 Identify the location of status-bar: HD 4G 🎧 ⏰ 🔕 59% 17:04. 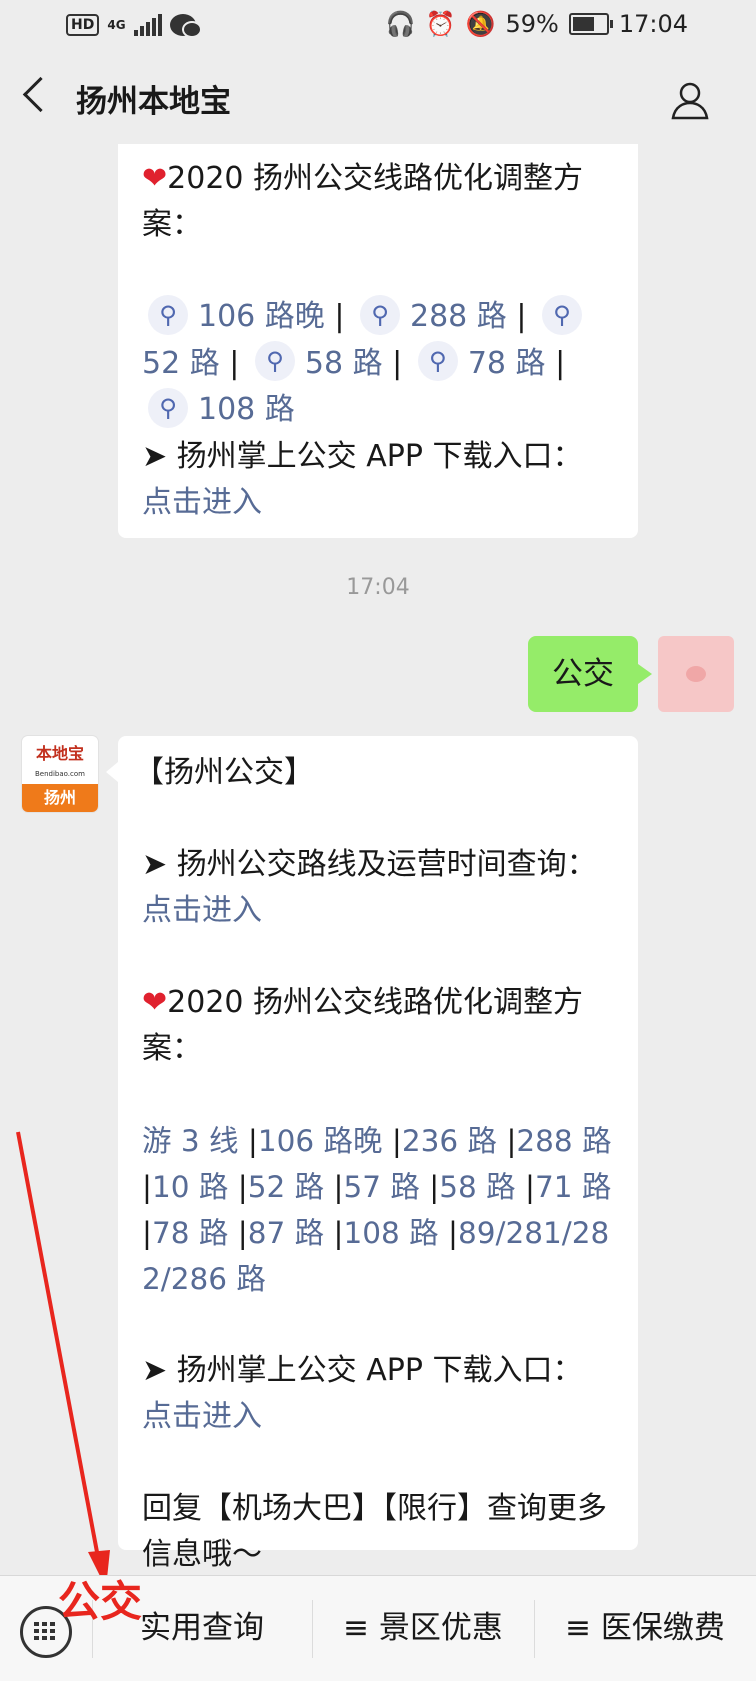
(378, 28).